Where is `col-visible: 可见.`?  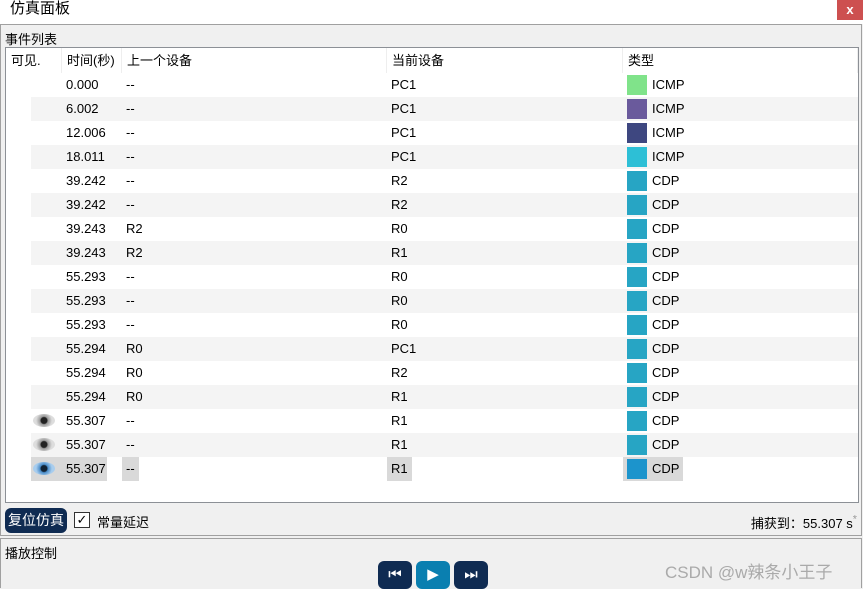
col-visible: 可见. is located at coordinates (34, 60).